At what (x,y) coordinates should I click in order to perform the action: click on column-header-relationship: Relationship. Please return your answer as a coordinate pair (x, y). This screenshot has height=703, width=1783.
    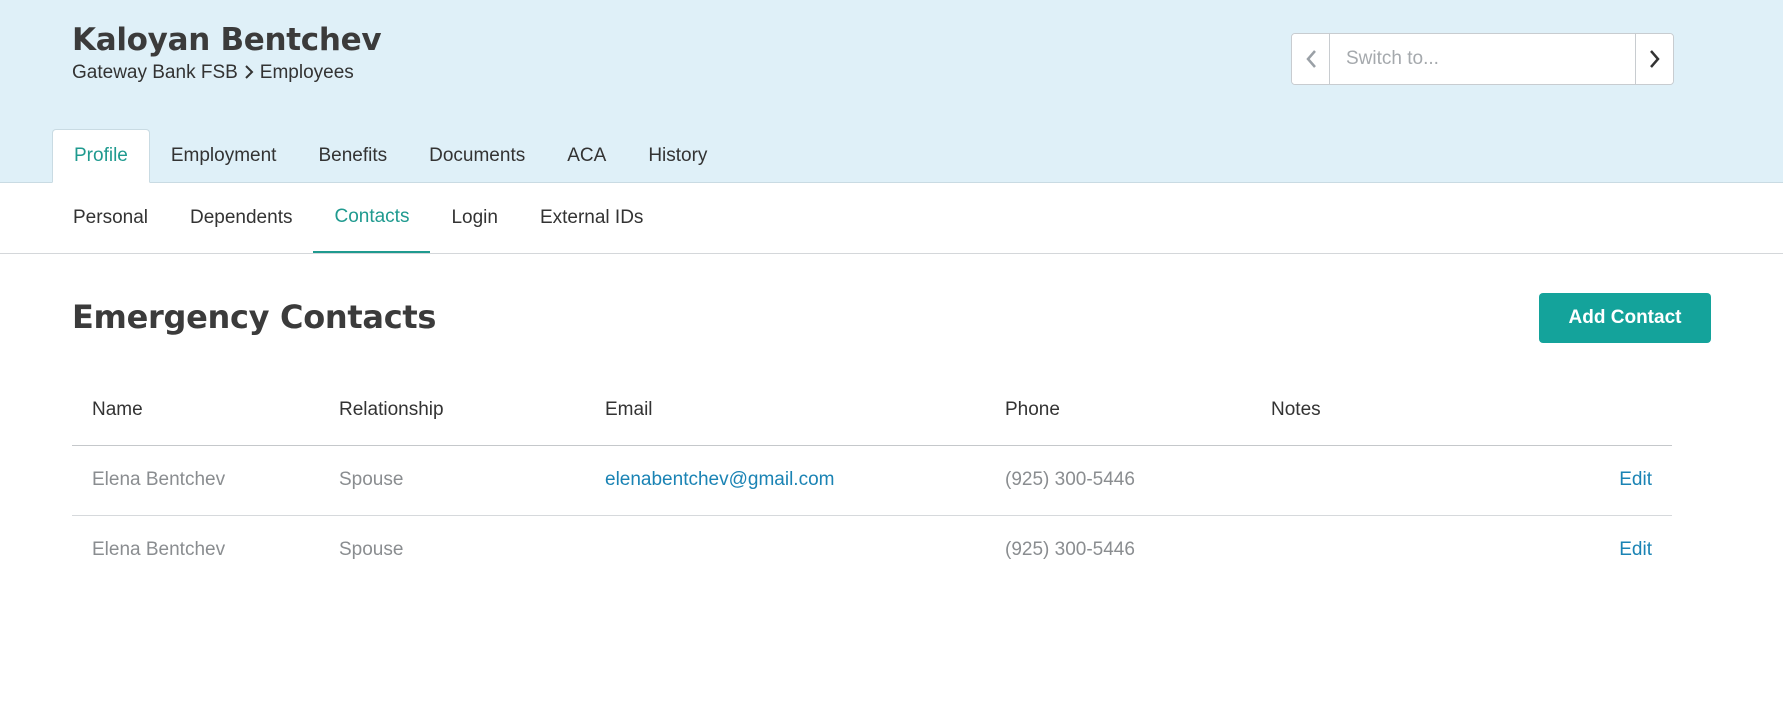
    Looking at the image, I should click on (452, 411).